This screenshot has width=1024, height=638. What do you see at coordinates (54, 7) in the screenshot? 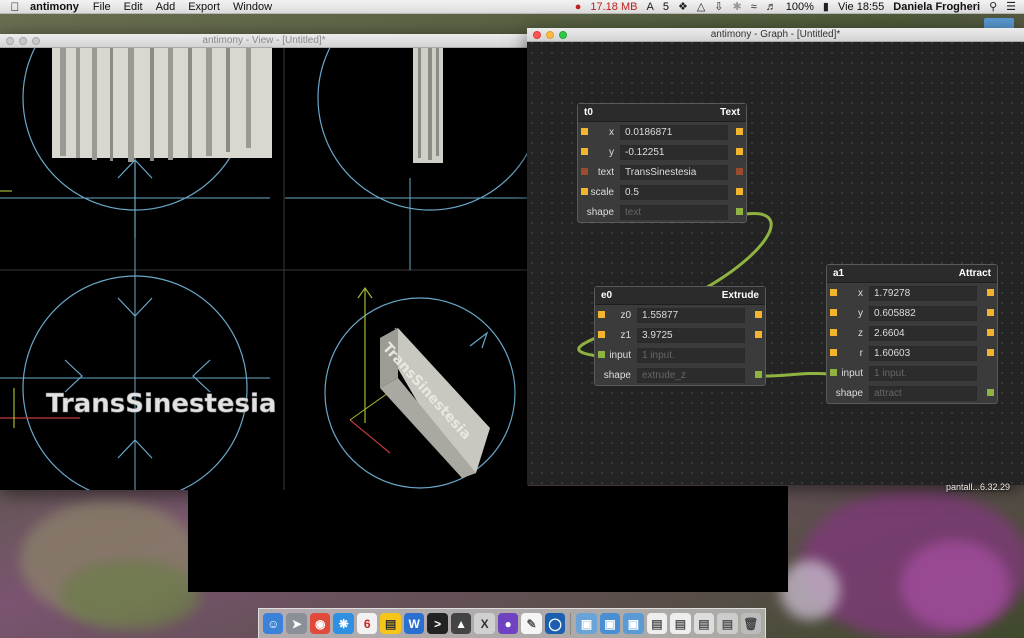
I see `app-menu: antimony` at bounding box center [54, 7].